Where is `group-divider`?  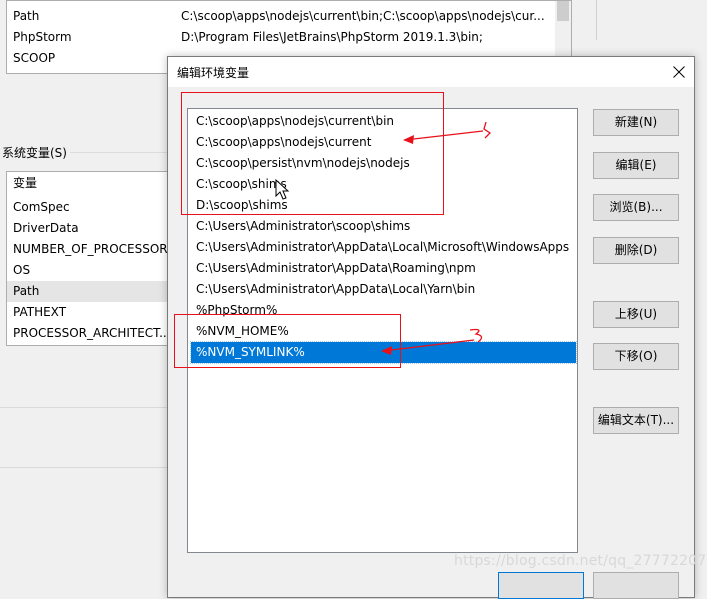 group-divider is located at coordinates (120, 152).